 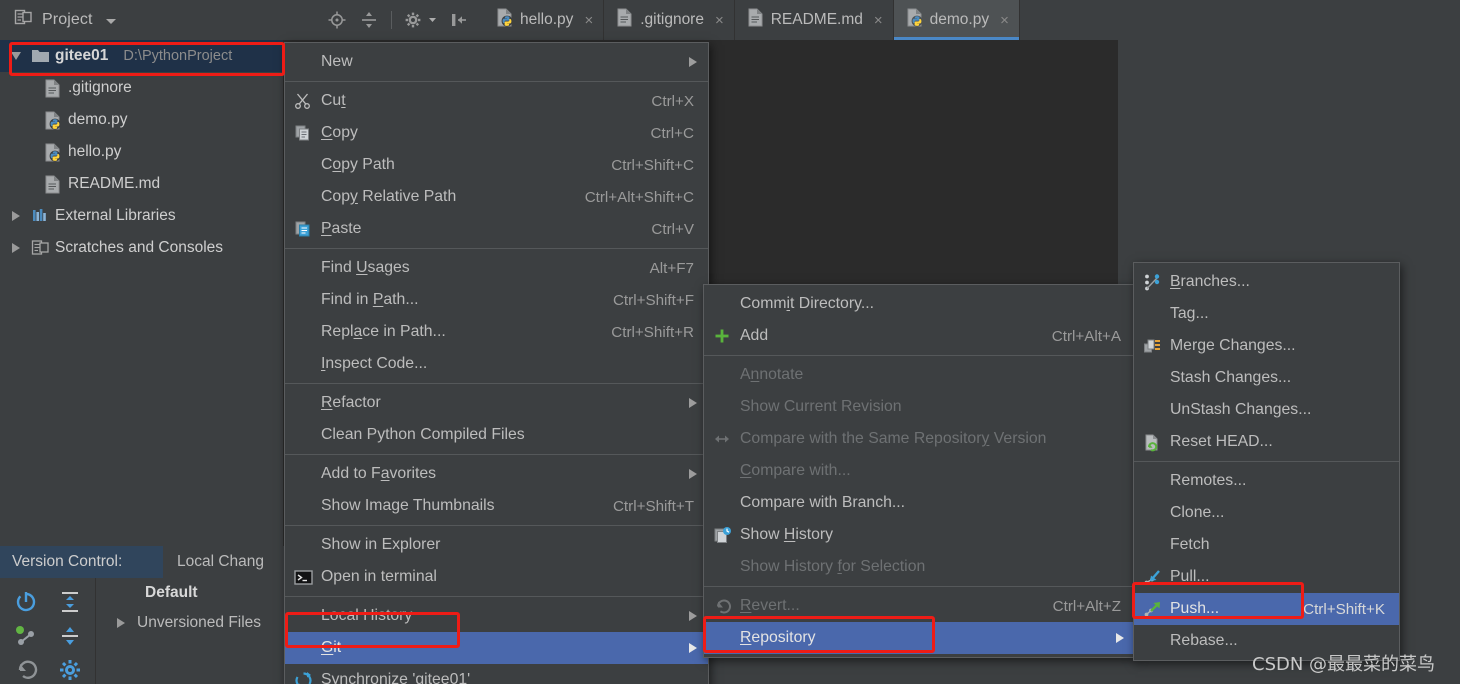 I want to click on changelist-label: Default, so click(x=171, y=592).